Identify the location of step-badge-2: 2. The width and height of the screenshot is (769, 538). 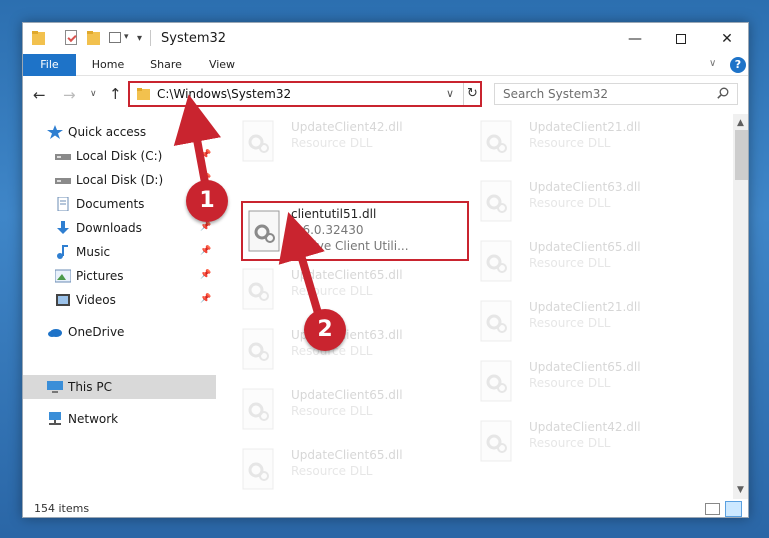
(325, 330).